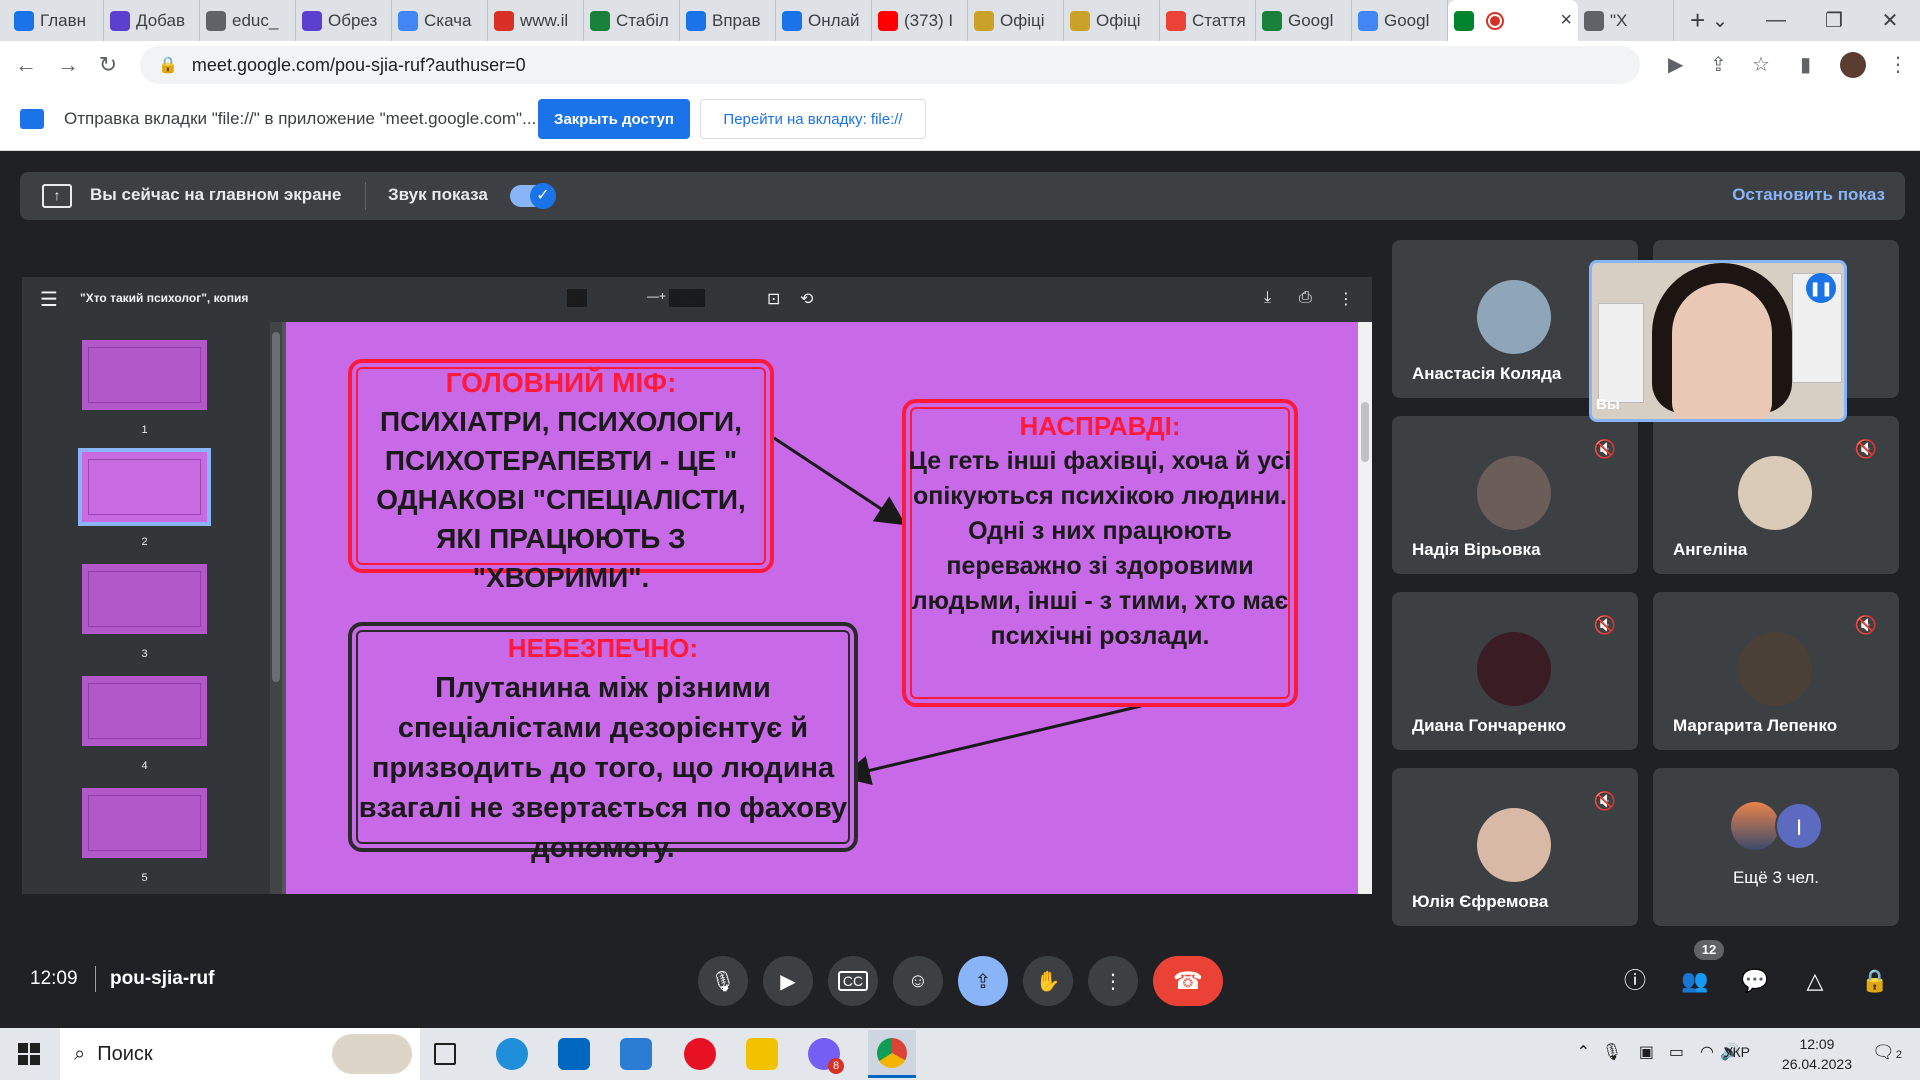 The image size is (1920, 1080). Describe the element at coordinates (1566, 20) in the screenshot. I see `close-tab-icon: ×` at that location.